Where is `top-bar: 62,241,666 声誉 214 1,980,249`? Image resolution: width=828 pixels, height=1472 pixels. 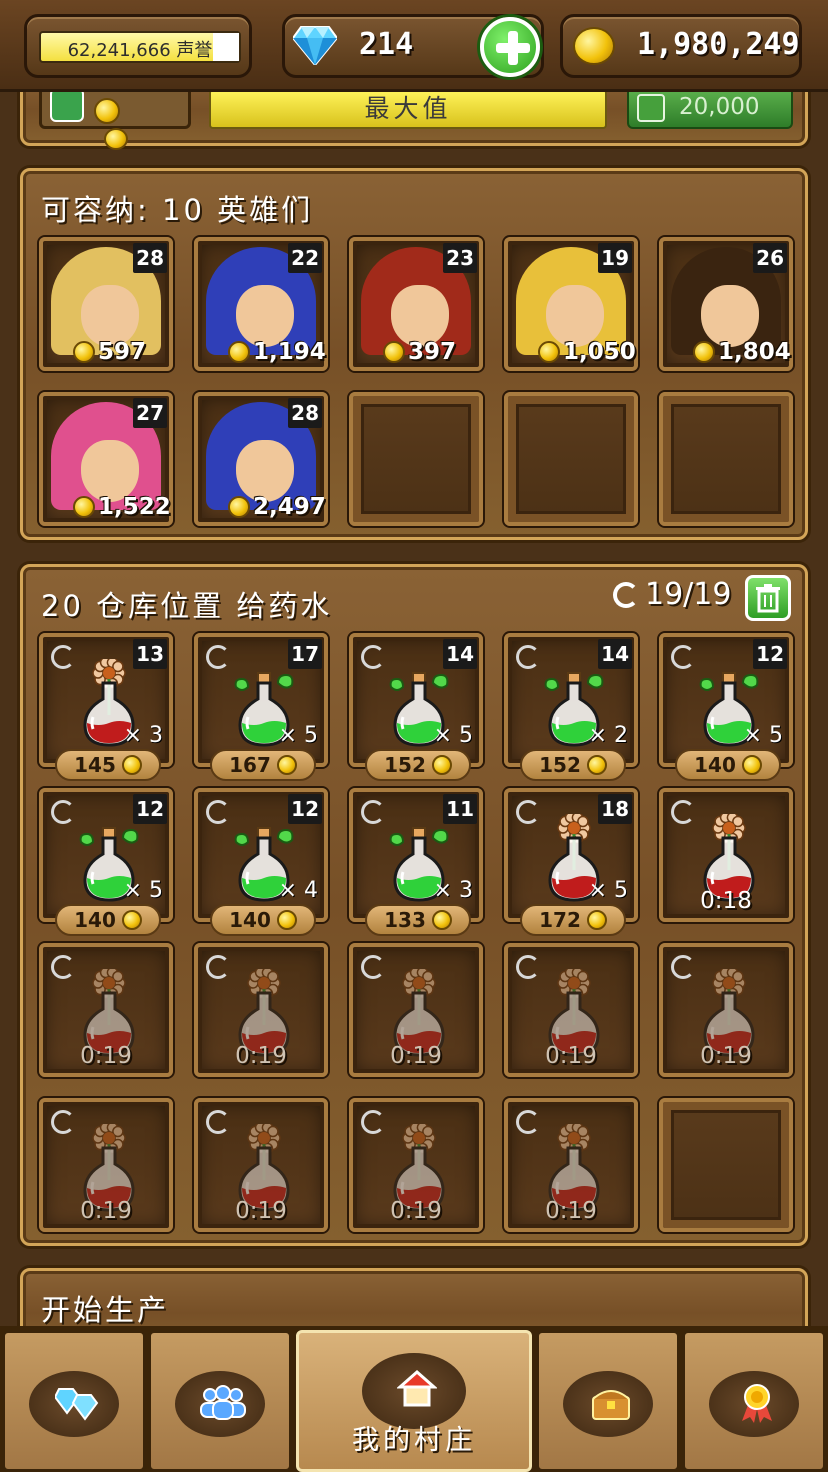
top-bar: 62,241,666 声誉 214 1,980,249 is located at coordinates (414, 46).